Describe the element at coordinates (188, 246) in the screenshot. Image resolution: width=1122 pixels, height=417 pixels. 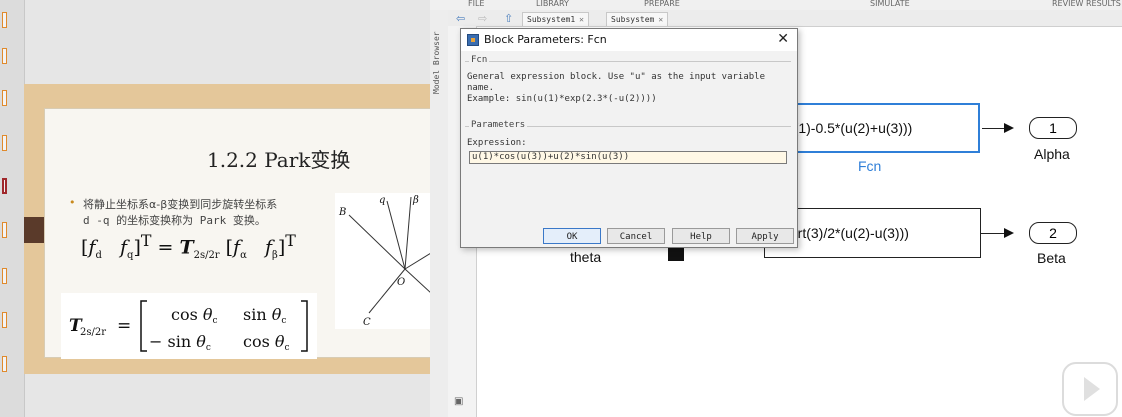
I see `park-equation: [fd fq]T = T2s/2r [fα fβ]T` at that location.